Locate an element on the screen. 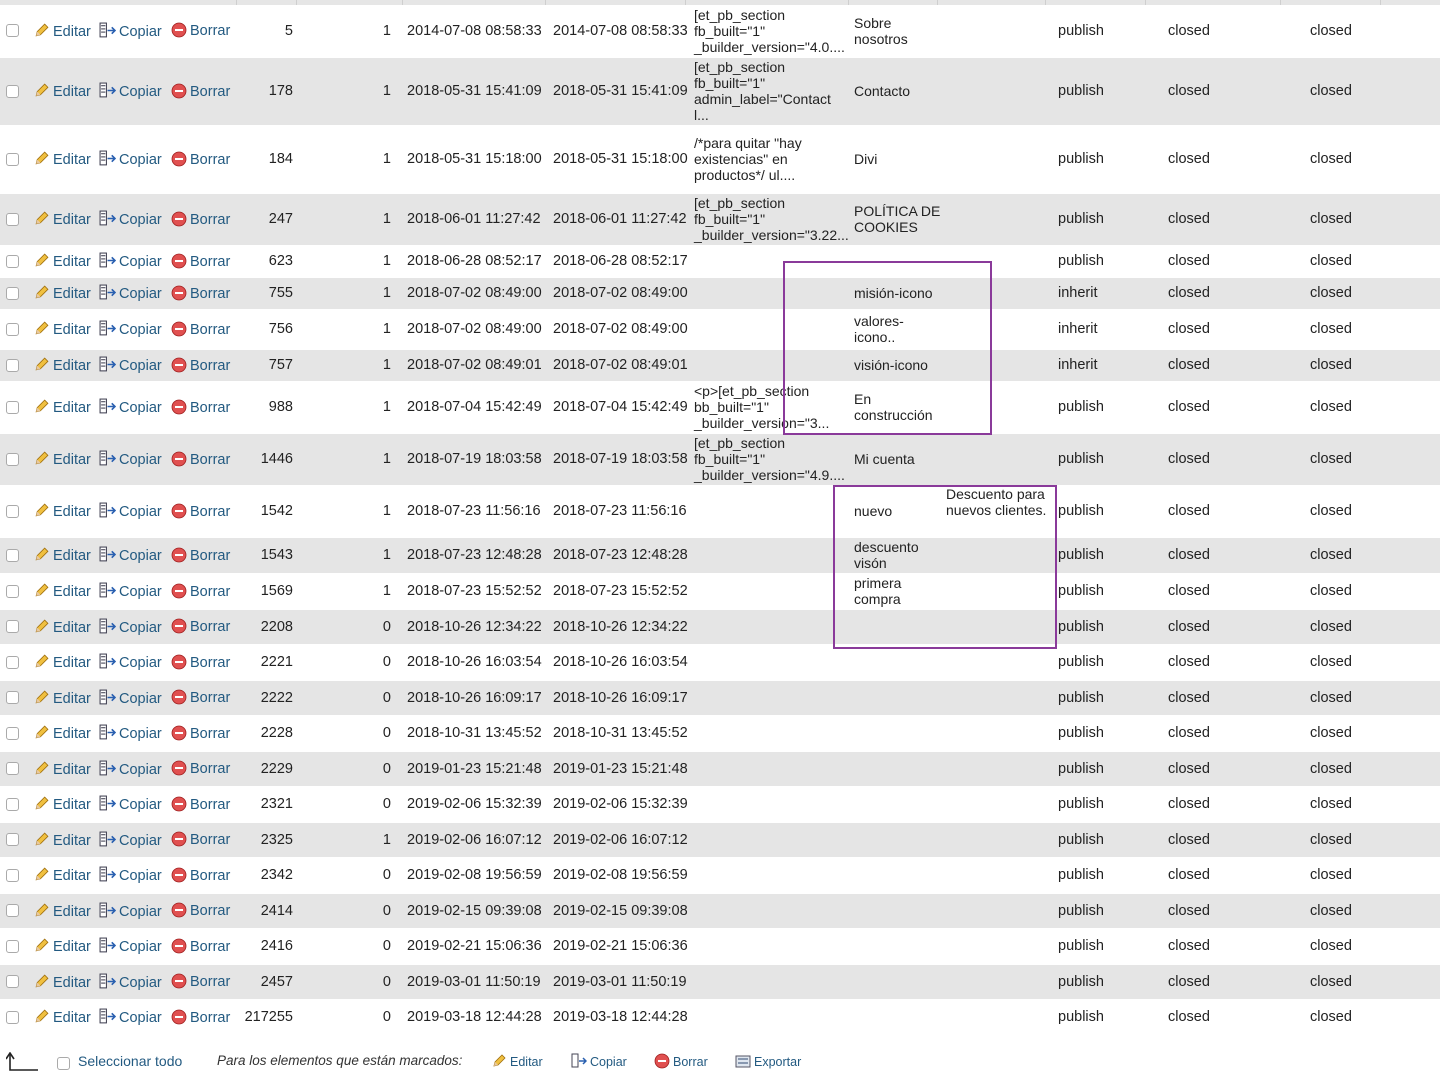 The height and width of the screenshot is (1080, 1440). cell-post-date: 2019-01-23 15:21:48 is located at coordinates (475, 768).